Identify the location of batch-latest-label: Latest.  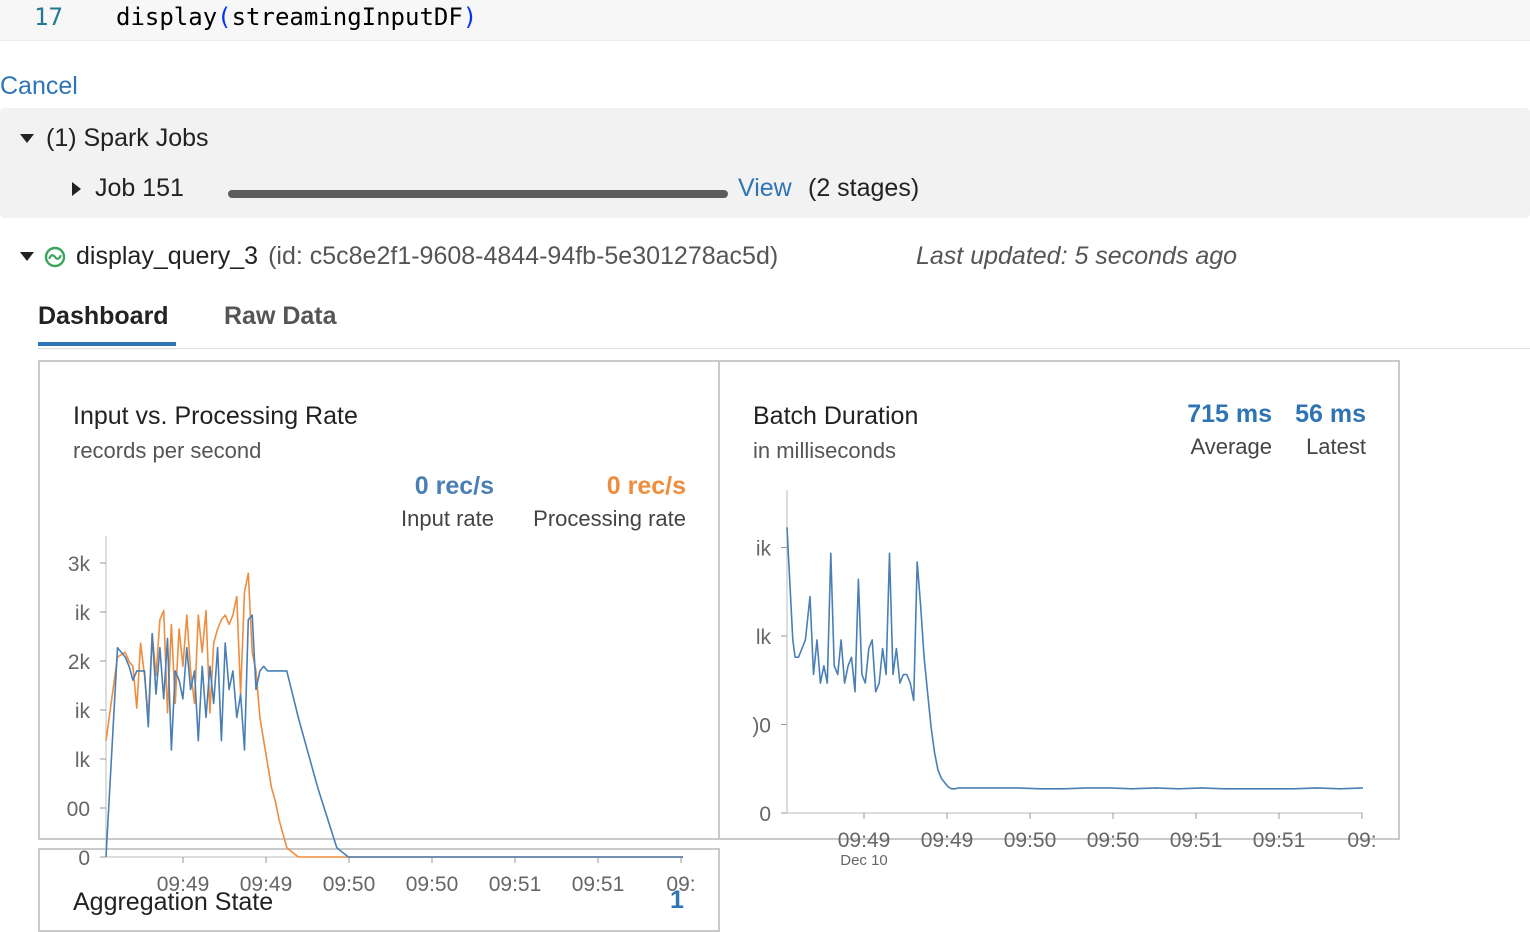
(1336, 446).